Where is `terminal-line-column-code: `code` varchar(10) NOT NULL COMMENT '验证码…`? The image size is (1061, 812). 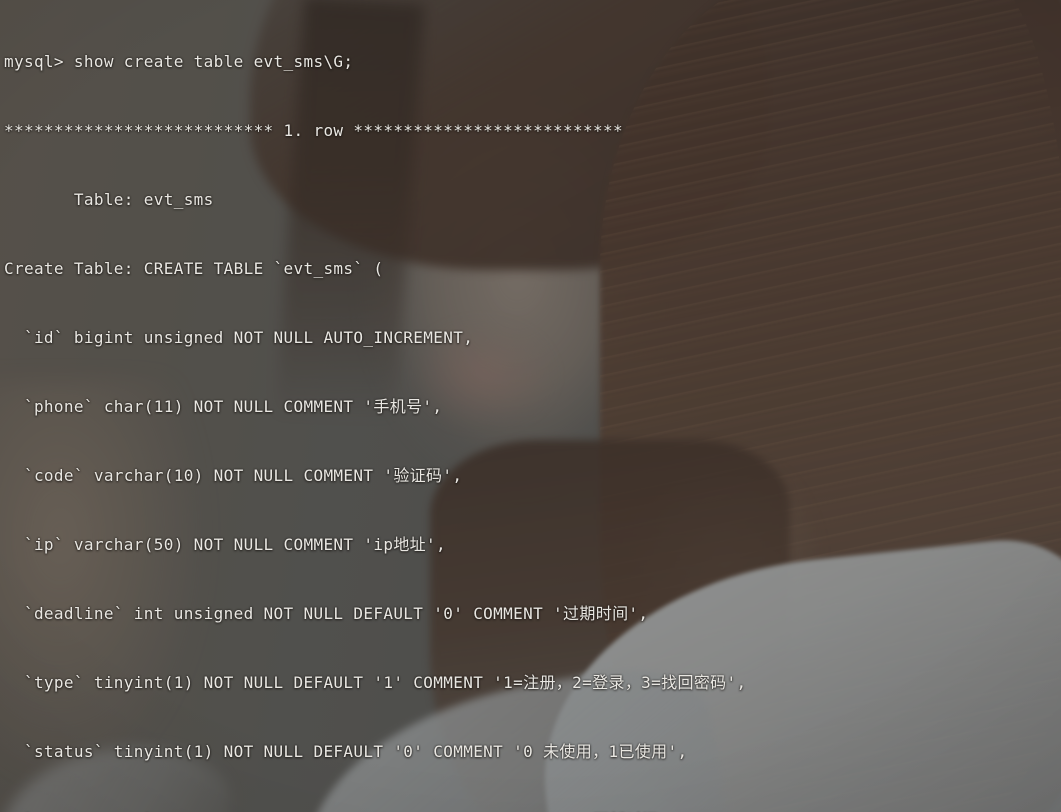
terminal-line-column-code: `code` varchar(10) NOT NULL COMMENT '验证码… is located at coordinates (233, 475).